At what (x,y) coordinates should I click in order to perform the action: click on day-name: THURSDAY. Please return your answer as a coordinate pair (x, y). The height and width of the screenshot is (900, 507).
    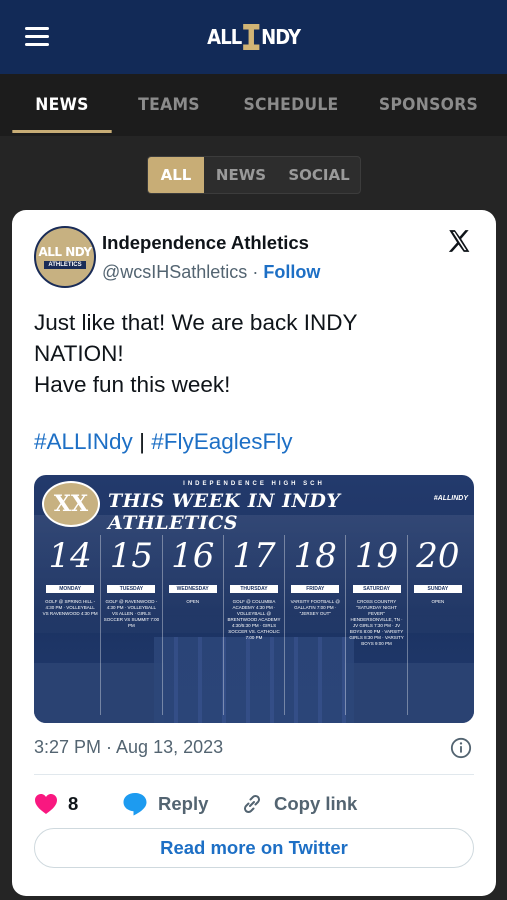
    Looking at the image, I should click on (253, 589).